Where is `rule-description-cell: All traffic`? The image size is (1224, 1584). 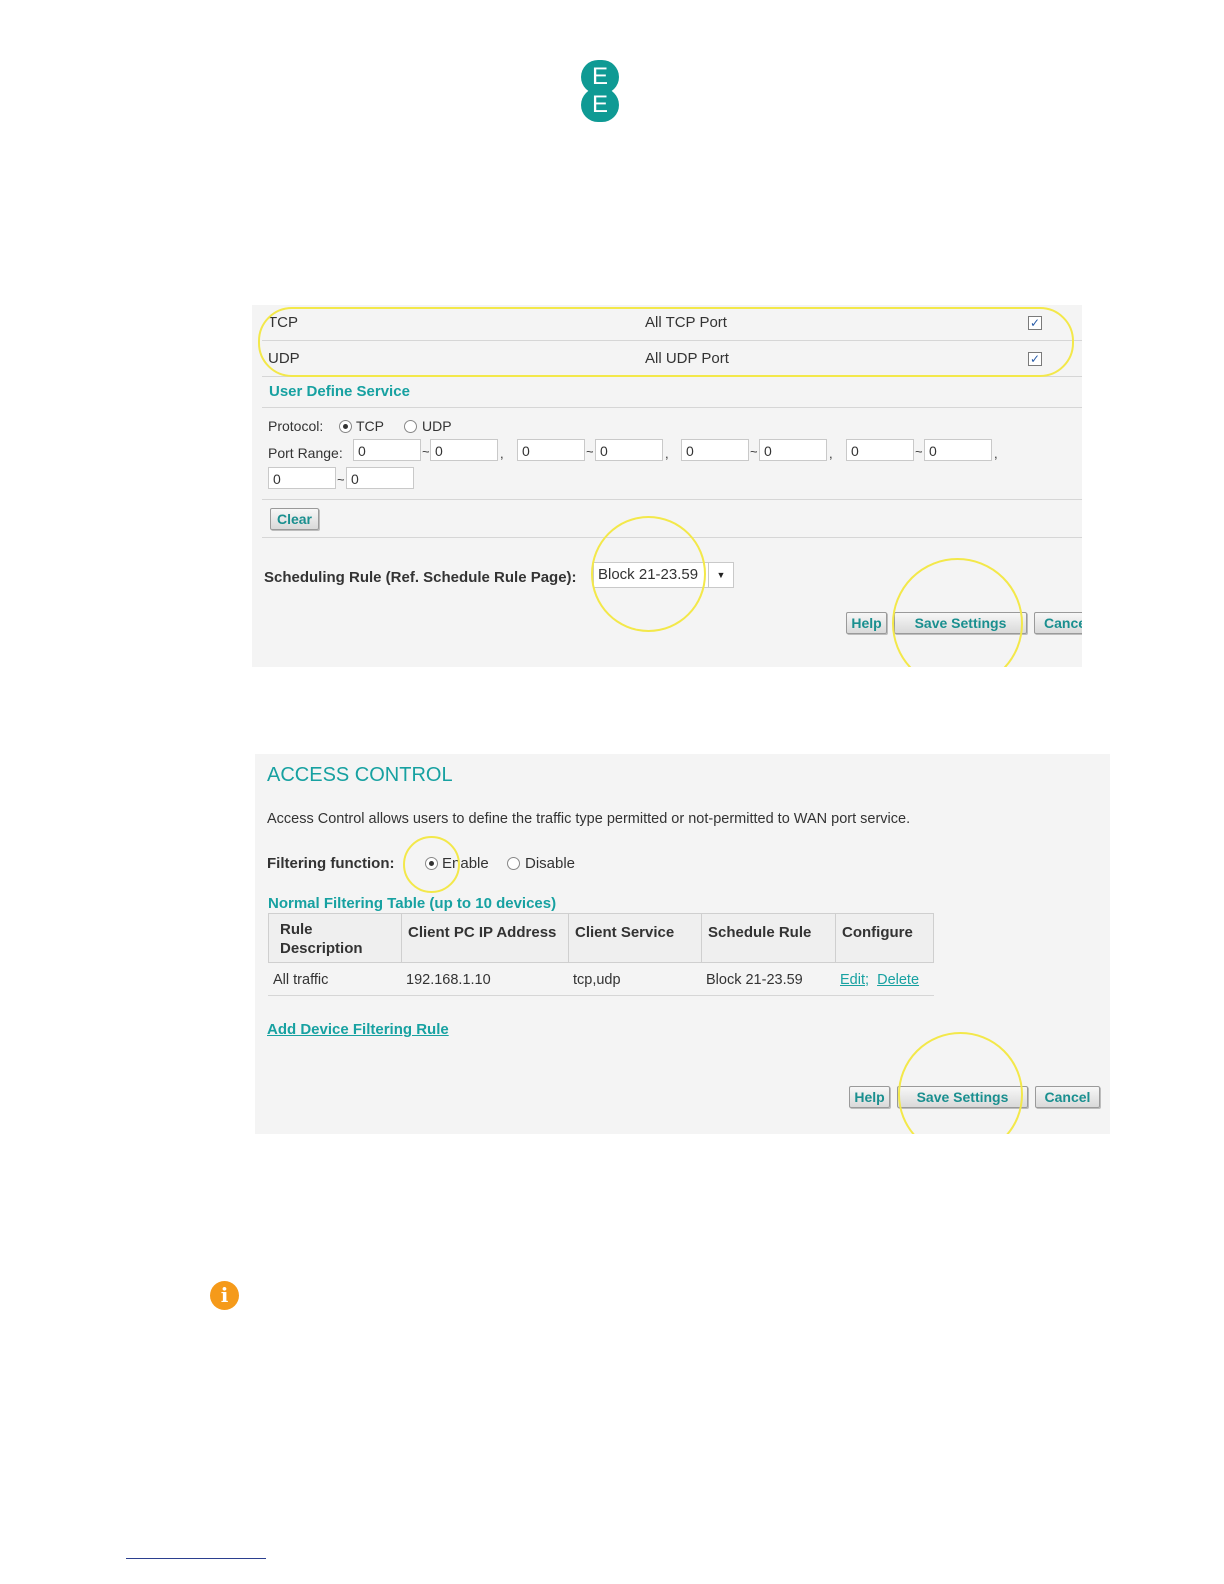
rule-description-cell: All traffic is located at coordinates (301, 980).